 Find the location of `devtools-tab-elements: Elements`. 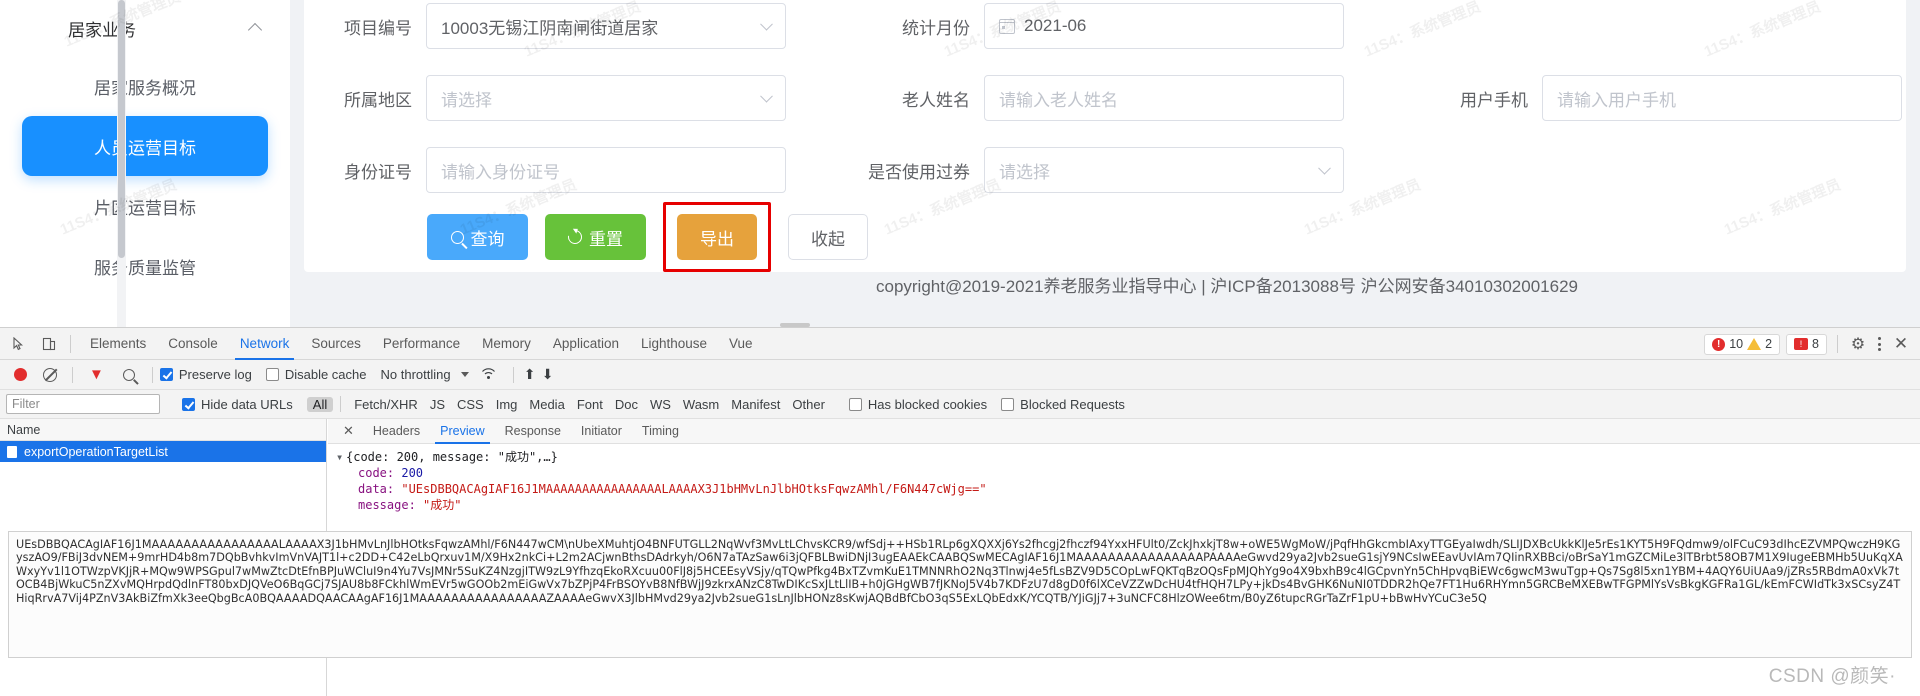

devtools-tab-elements: Elements is located at coordinates (118, 344).